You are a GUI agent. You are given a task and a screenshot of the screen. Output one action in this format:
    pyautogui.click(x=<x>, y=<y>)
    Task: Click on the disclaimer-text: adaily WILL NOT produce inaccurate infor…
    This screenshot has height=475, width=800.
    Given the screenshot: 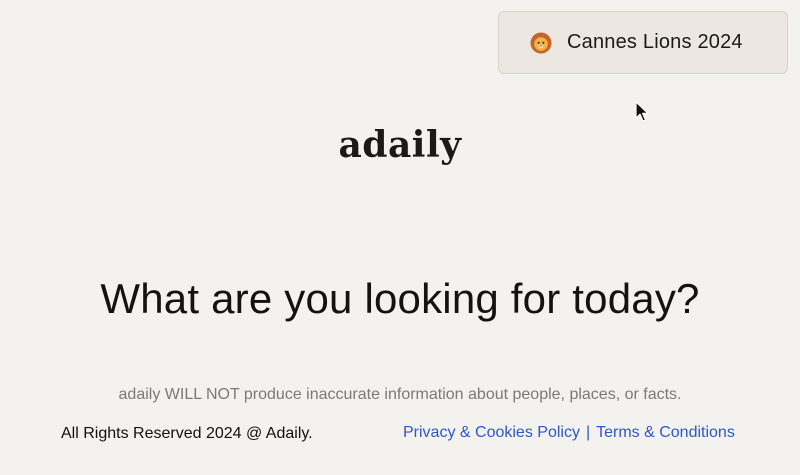 What is the action you would take?
    pyautogui.click(x=400, y=394)
    